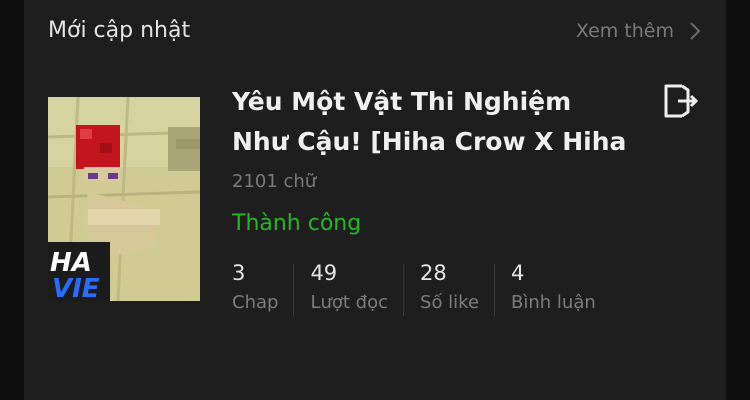 The image size is (750, 400). What do you see at coordinates (458, 288) in the screenshot?
I see `stat-likes: 28 Số like` at bounding box center [458, 288].